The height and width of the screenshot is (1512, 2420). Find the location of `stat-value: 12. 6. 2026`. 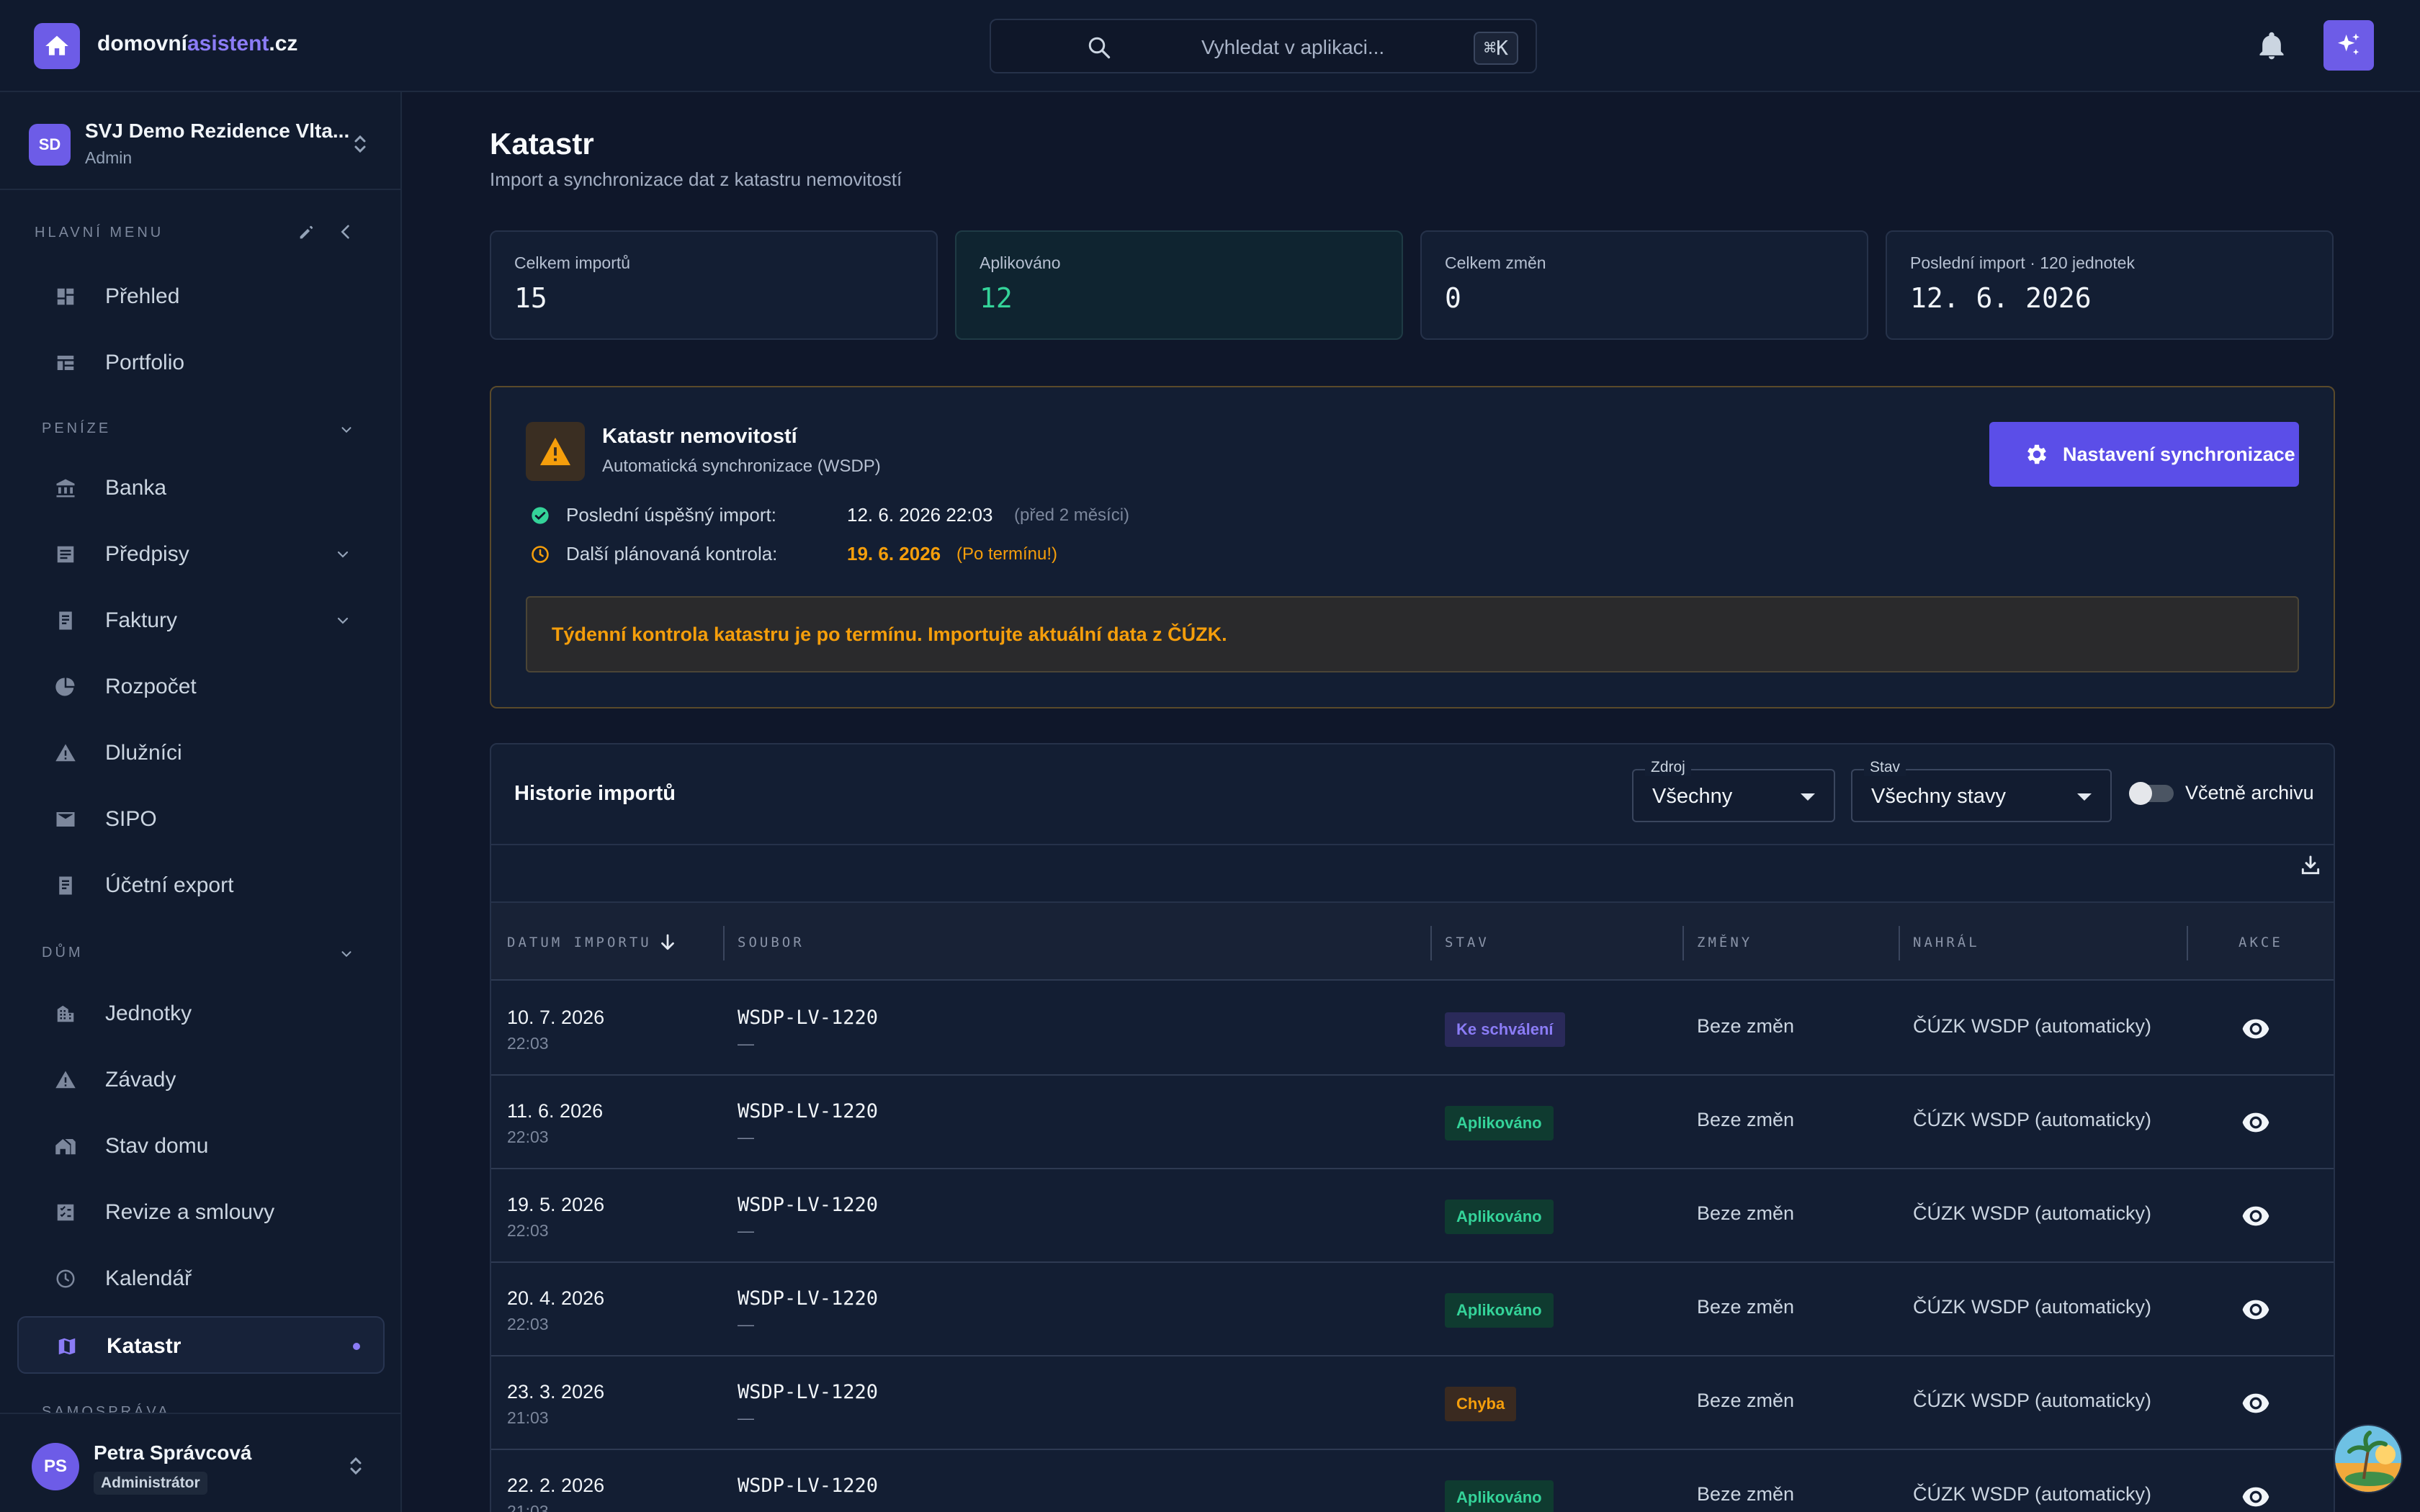

stat-value: 12. 6. 2026 is located at coordinates (2001, 298).